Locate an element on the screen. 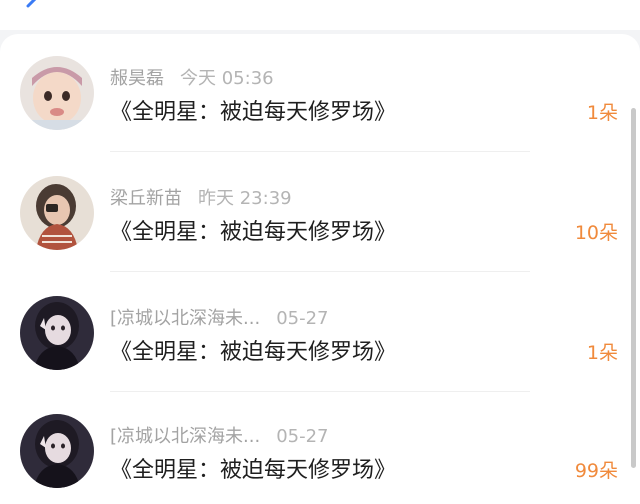  top-bar is located at coordinates (320, 15).